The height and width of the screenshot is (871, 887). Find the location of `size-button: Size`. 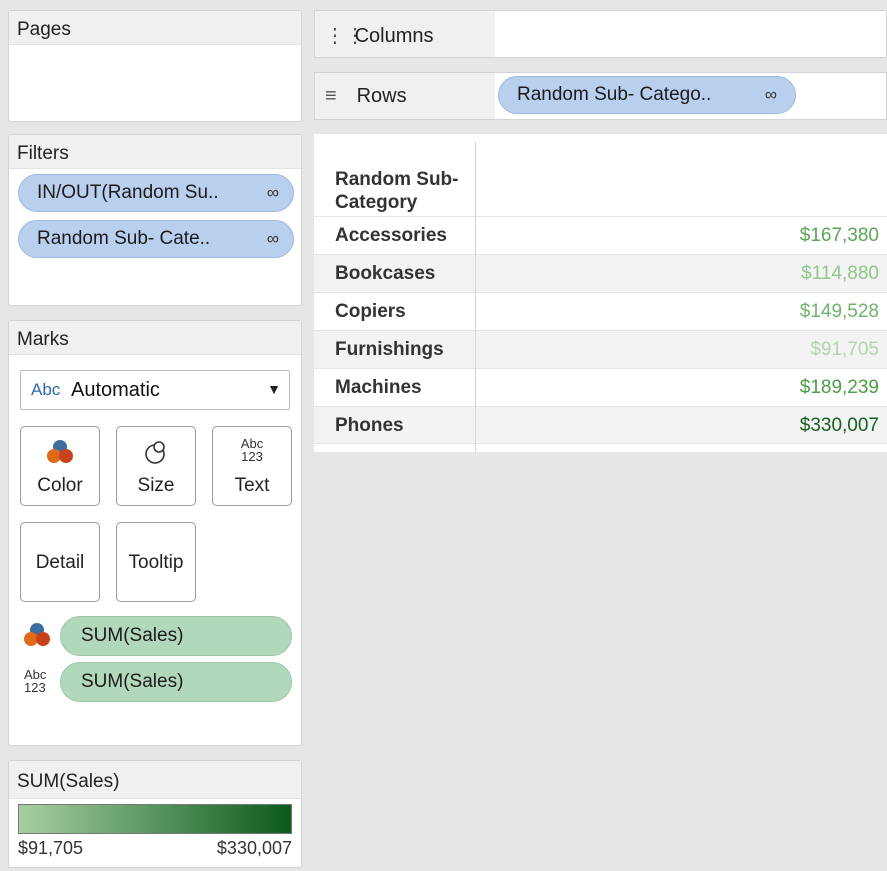

size-button: Size is located at coordinates (156, 466).